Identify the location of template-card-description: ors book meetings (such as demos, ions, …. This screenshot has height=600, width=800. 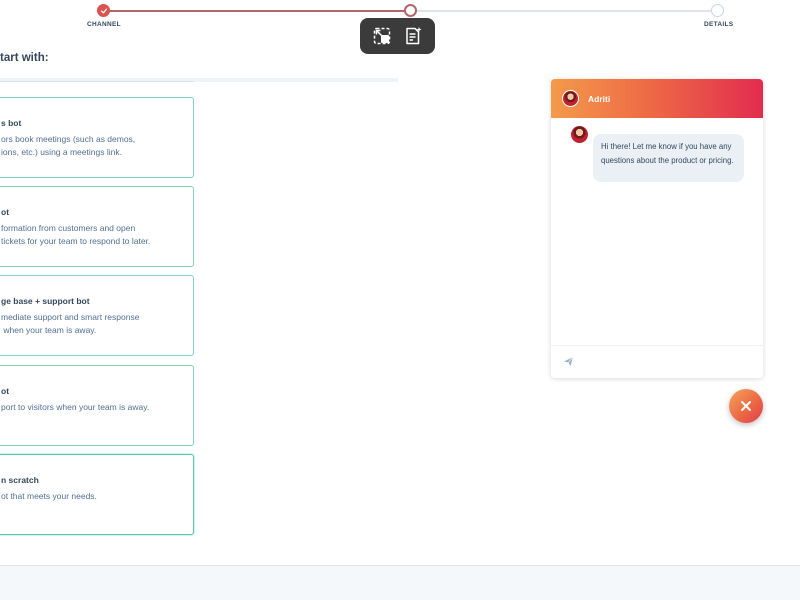
(68, 145).